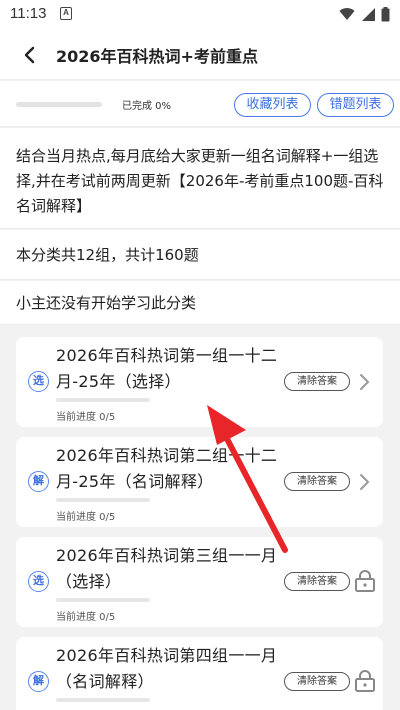 The image size is (400, 710). I want to click on wifi-icon, so click(347, 14).